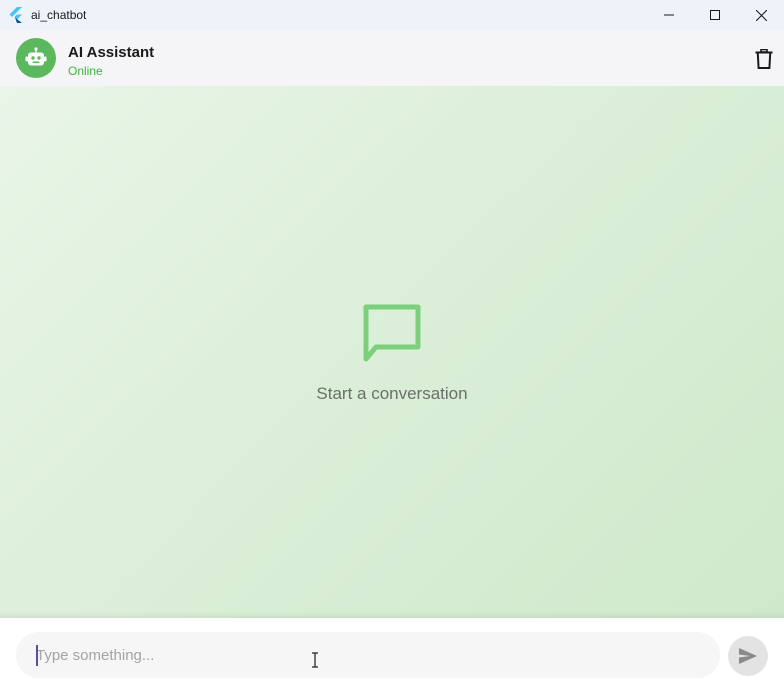 This screenshot has width=784, height=688. I want to click on robot-icon, so click(36, 56).